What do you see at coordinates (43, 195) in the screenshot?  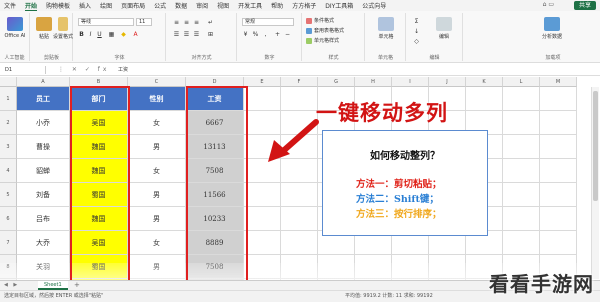 I see `table-cell: 刘备` at bounding box center [43, 195].